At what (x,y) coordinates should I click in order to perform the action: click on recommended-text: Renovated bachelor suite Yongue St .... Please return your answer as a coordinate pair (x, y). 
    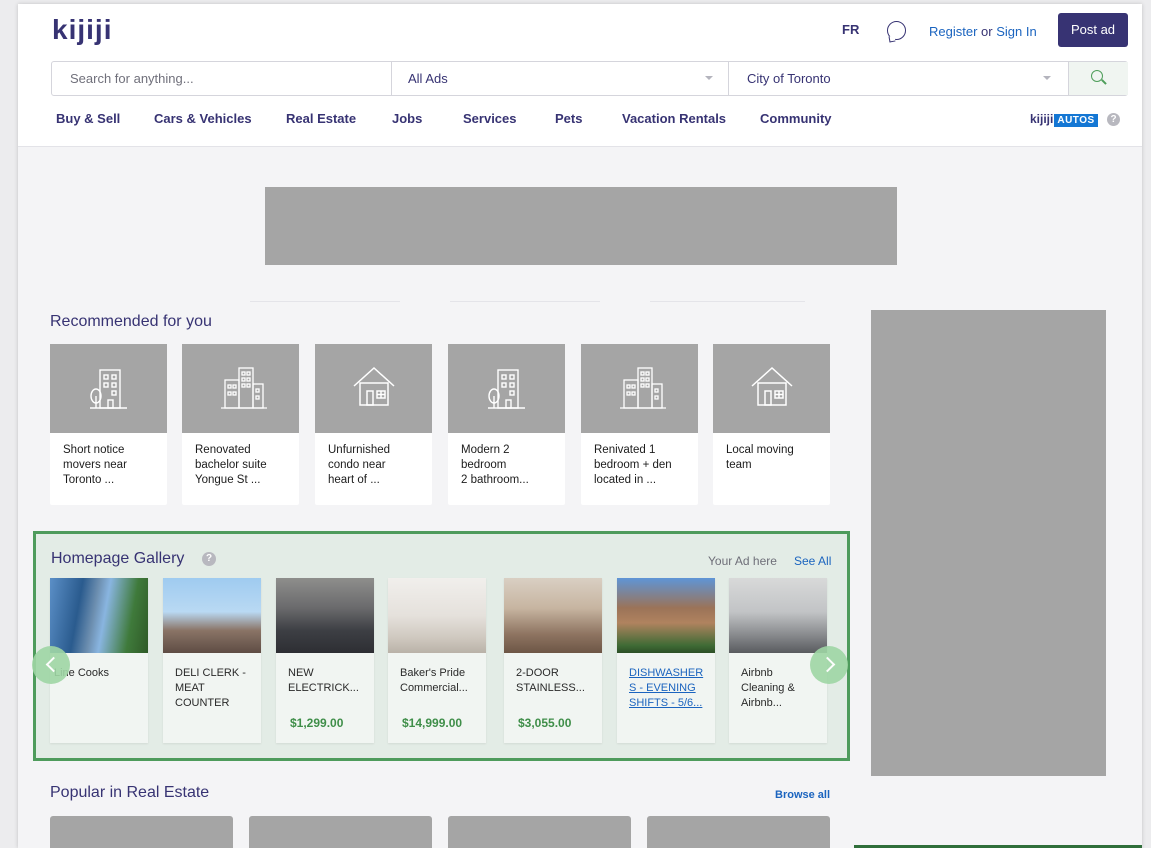
    Looking at the image, I should click on (231, 465).